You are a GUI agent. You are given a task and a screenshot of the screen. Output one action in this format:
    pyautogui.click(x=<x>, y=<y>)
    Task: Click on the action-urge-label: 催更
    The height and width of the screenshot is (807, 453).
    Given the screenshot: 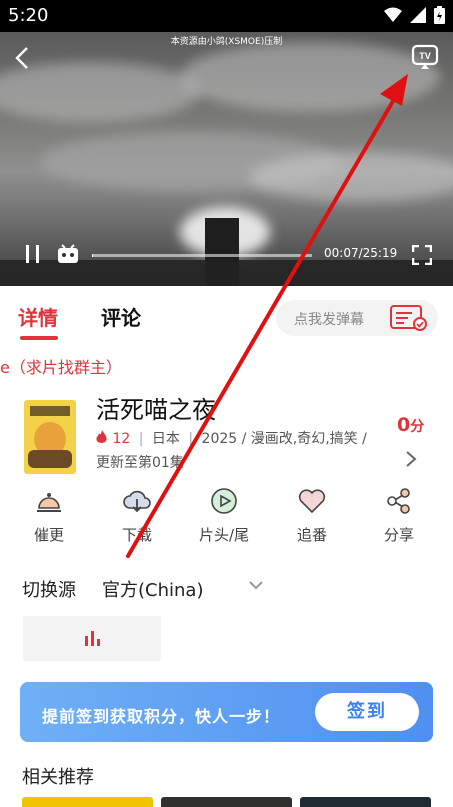 What is the action you would take?
    pyautogui.click(x=48, y=535)
    